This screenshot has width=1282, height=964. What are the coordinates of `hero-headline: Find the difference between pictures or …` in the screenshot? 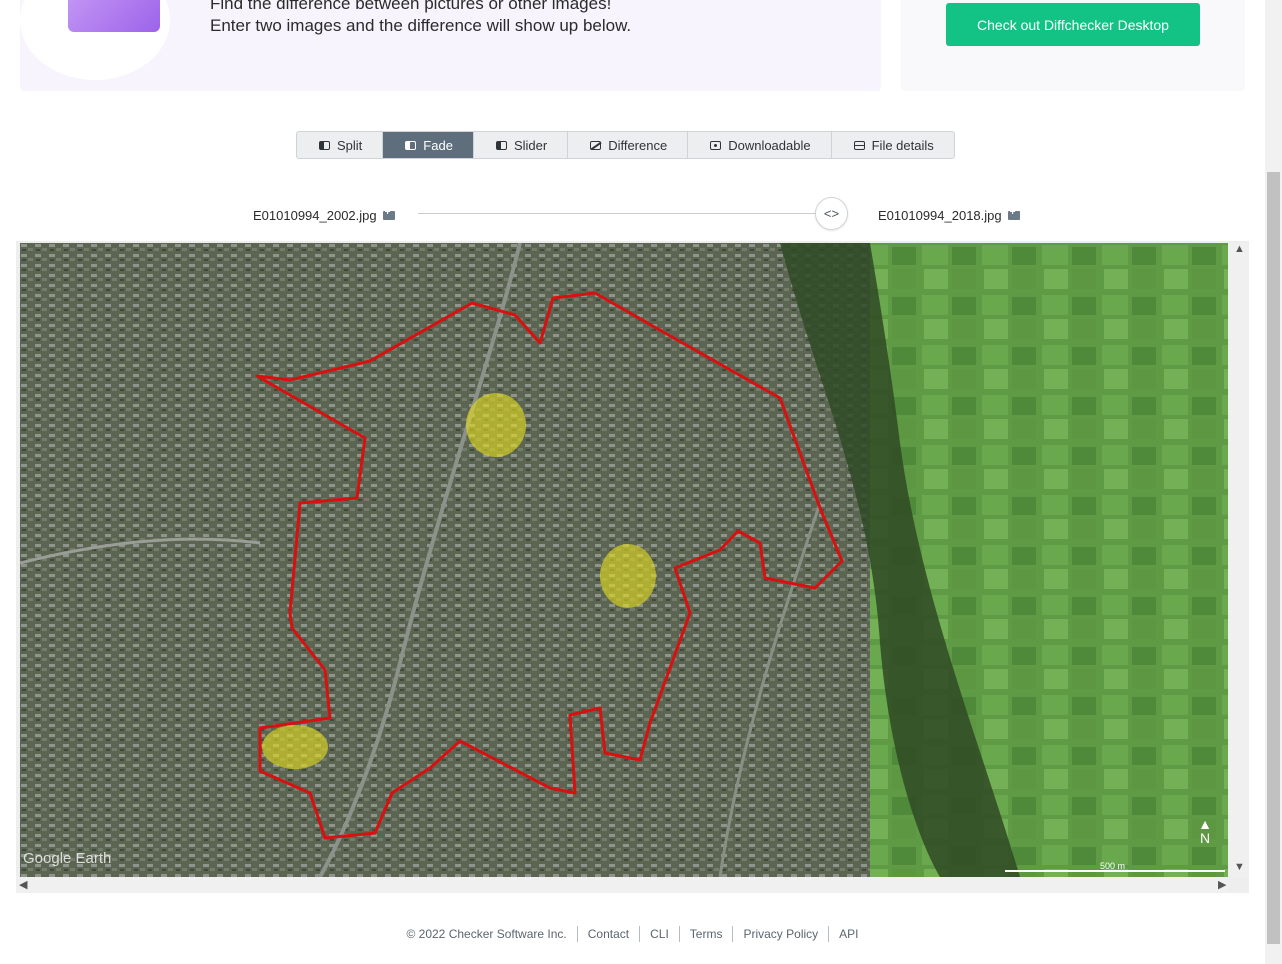 It's located at (411, 6).